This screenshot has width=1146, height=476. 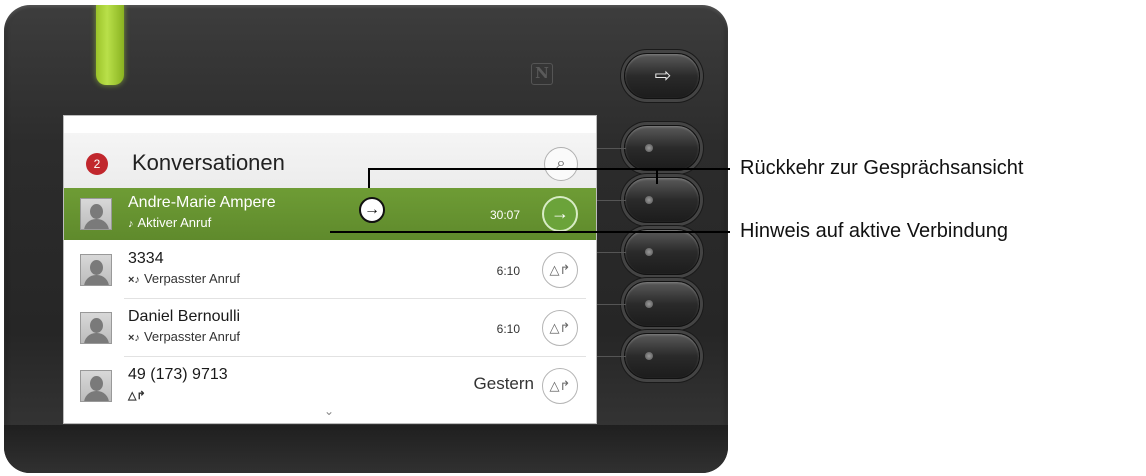 I want to click on call-duration: 30:07, so click(x=504, y=215).